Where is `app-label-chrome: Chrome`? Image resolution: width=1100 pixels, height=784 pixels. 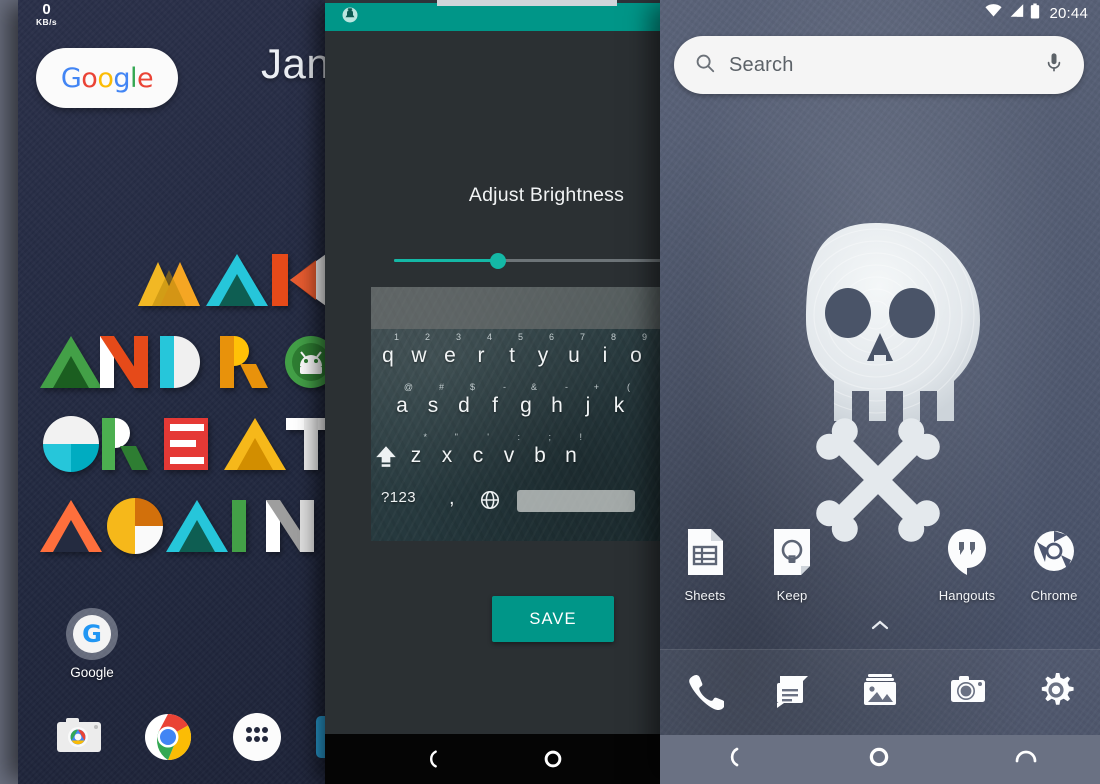
app-label-chrome: Chrome is located at coordinates (1054, 595).